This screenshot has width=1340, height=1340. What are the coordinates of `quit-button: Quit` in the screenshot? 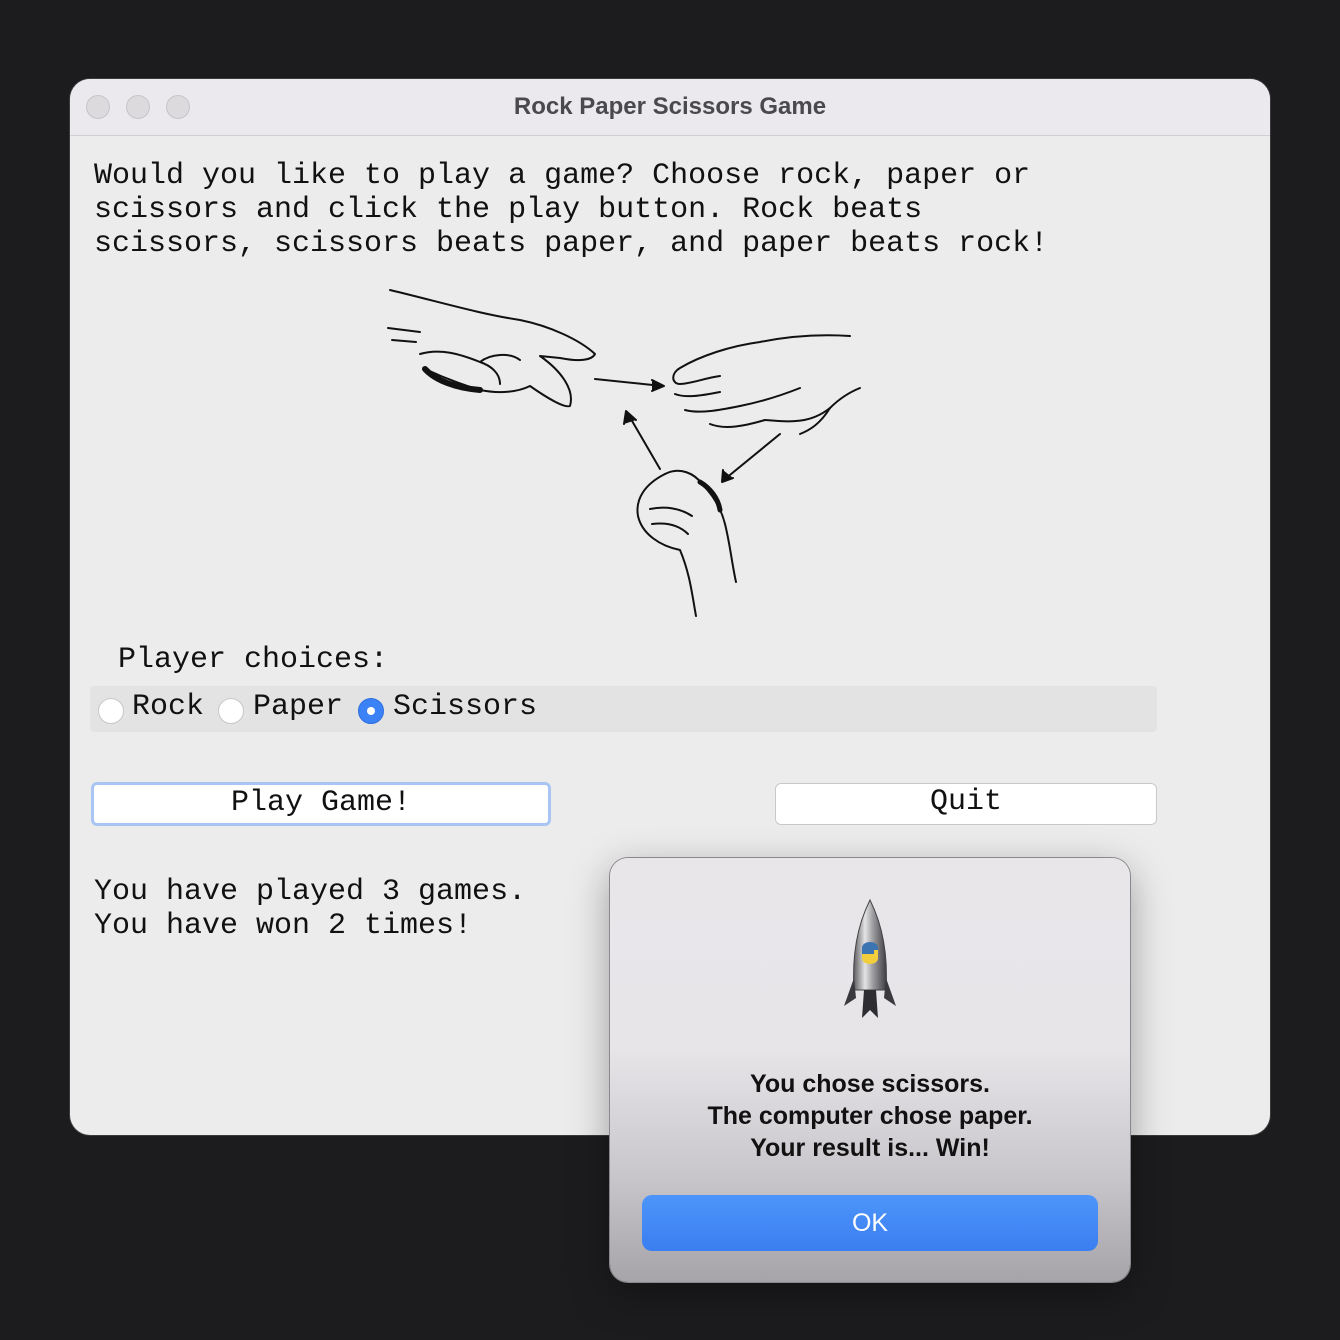 It's located at (966, 804).